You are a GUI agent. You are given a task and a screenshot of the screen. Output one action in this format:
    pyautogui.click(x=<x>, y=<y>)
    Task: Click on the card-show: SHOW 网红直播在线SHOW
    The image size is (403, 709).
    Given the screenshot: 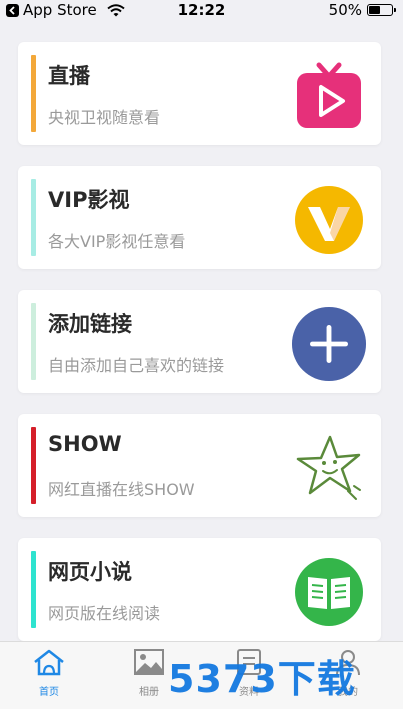 What is the action you would take?
    pyautogui.click(x=199, y=465)
    